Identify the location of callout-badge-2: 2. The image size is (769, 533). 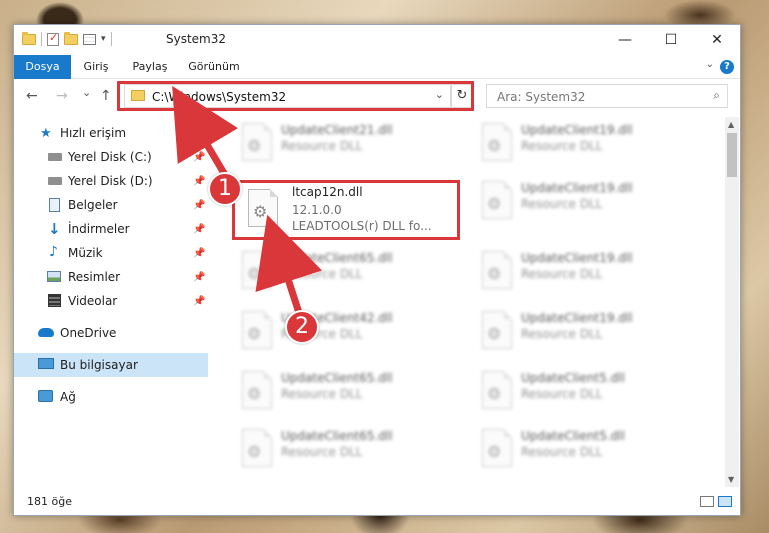
(302, 327).